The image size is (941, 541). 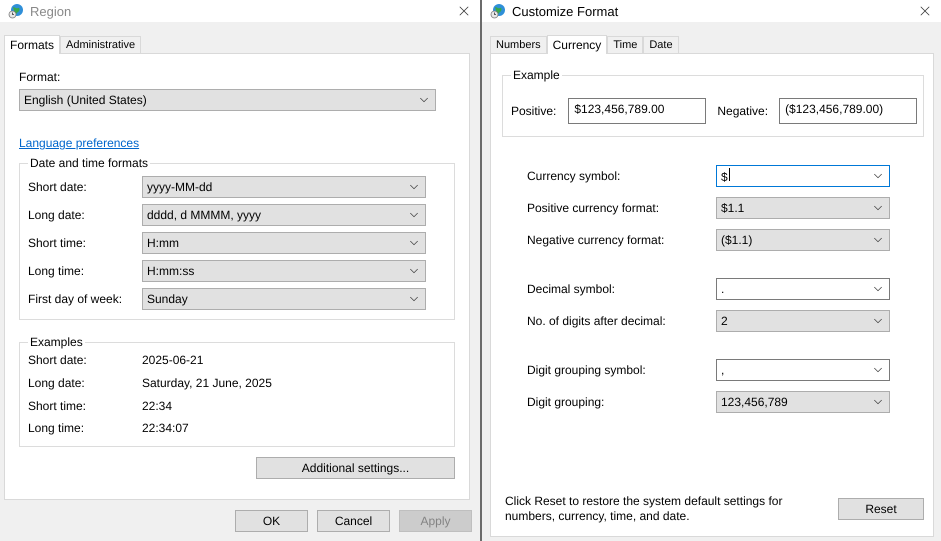 What do you see at coordinates (803, 176) in the screenshot?
I see `combo-field: $` at bounding box center [803, 176].